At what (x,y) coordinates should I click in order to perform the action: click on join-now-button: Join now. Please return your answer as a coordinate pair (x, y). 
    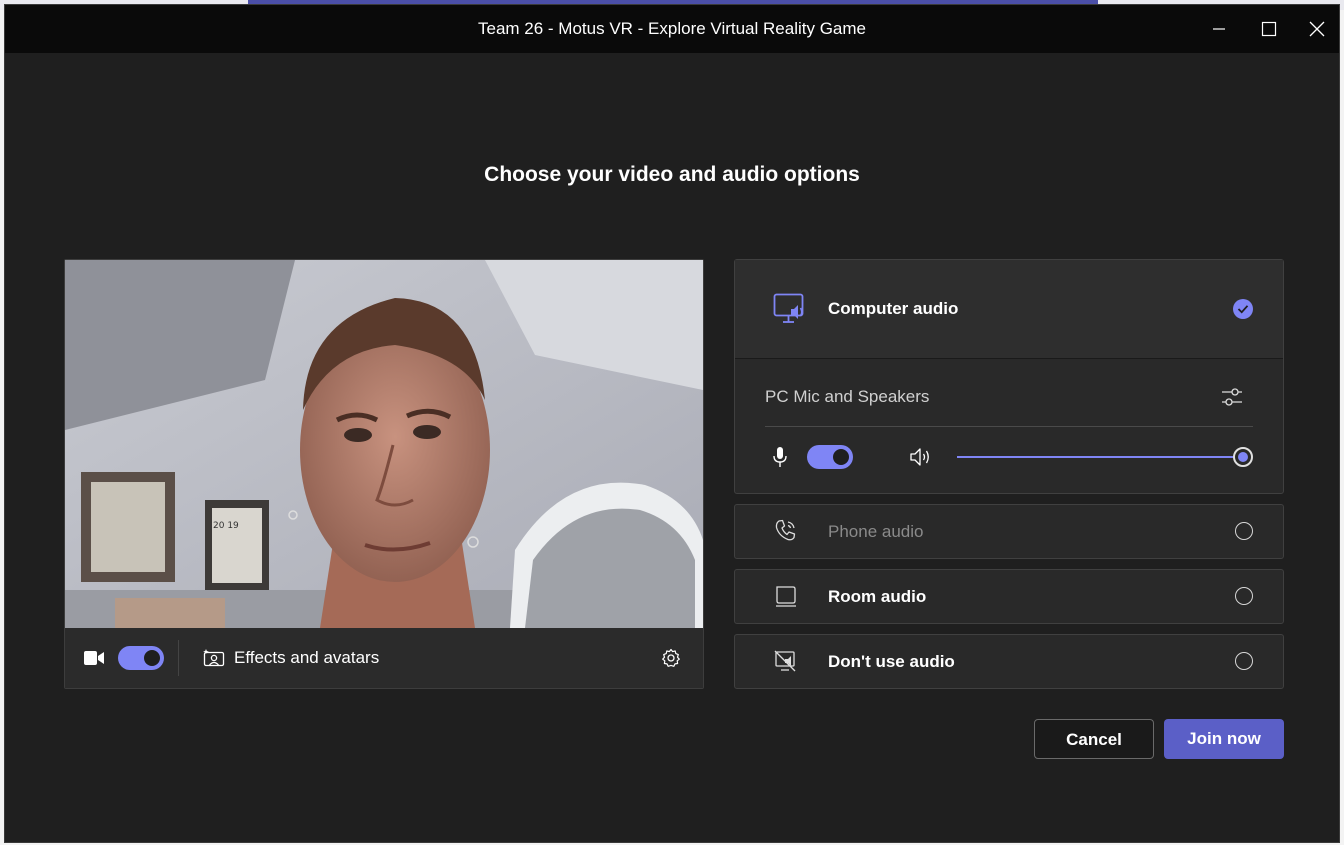
    Looking at the image, I should click on (1224, 739).